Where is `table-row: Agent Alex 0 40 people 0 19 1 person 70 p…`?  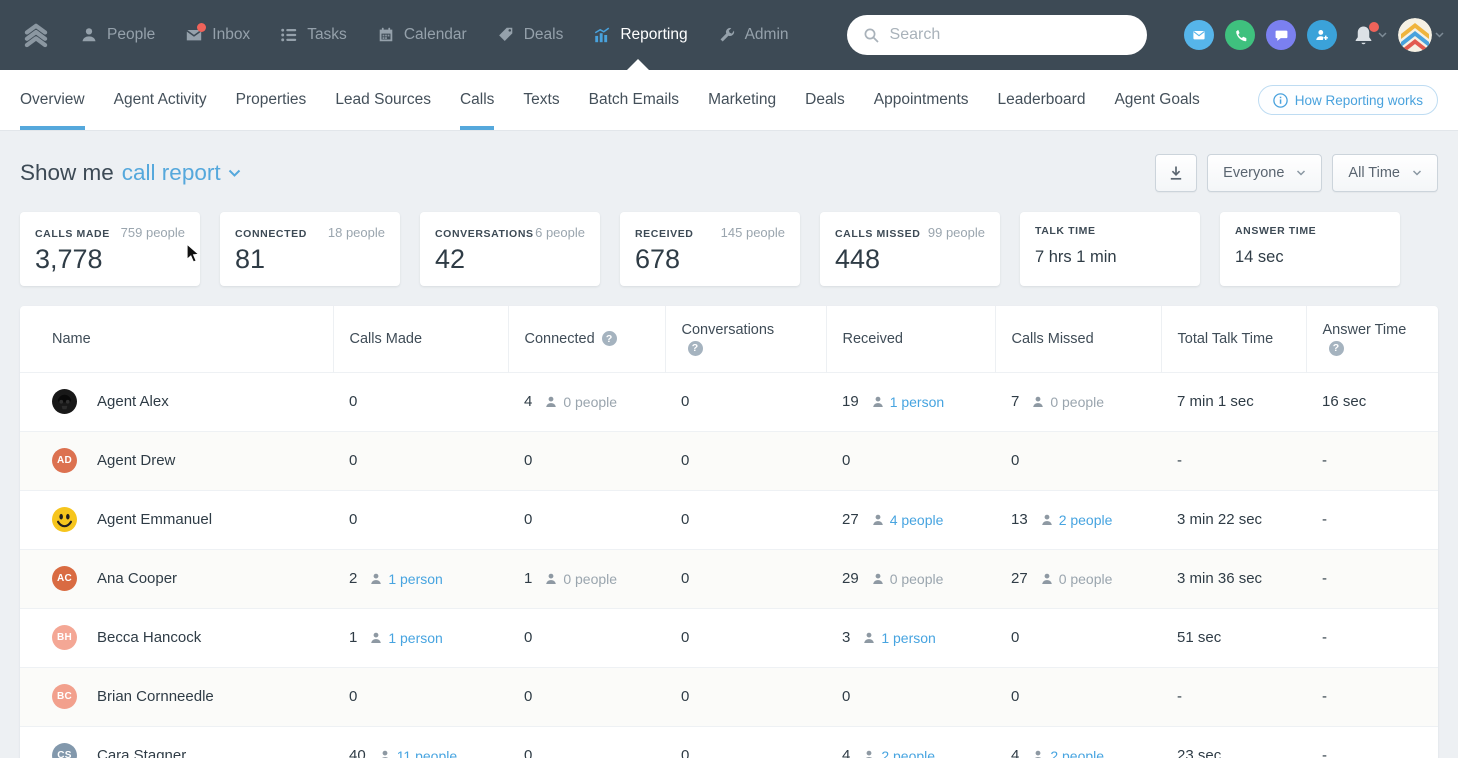
table-row: Agent Alex 0 40 people 0 19 1 person 70 p… is located at coordinates (729, 401).